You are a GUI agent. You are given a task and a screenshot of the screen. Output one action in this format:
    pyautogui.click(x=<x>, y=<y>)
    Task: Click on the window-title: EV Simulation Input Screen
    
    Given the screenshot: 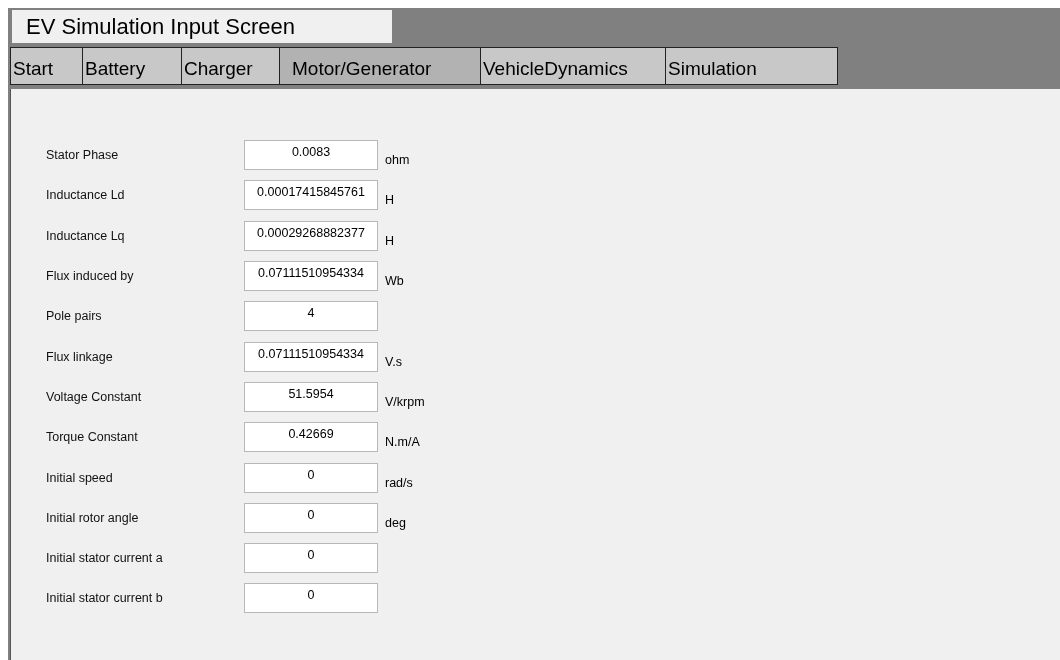 What is the action you would take?
    pyautogui.click(x=202, y=26)
    